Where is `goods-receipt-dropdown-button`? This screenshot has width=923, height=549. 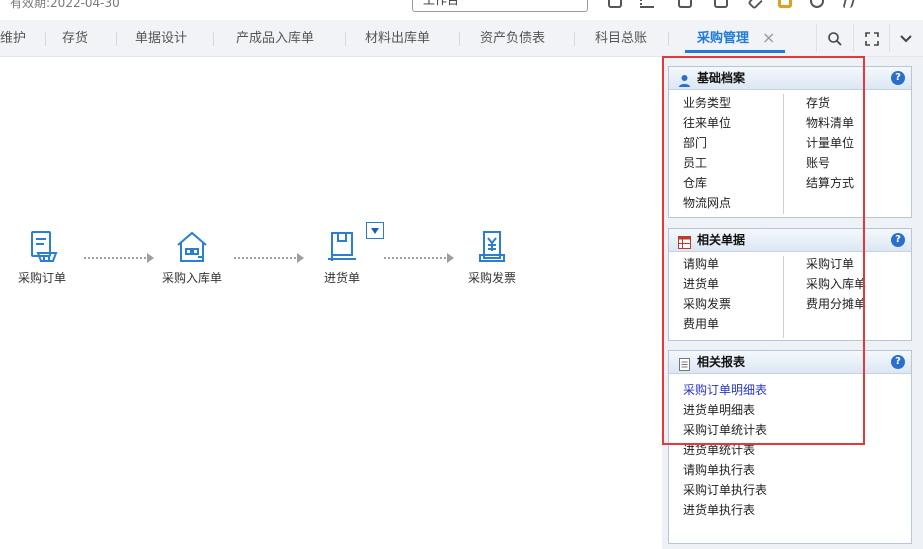 goods-receipt-dropdown-button is located at coordinates (375, 230).